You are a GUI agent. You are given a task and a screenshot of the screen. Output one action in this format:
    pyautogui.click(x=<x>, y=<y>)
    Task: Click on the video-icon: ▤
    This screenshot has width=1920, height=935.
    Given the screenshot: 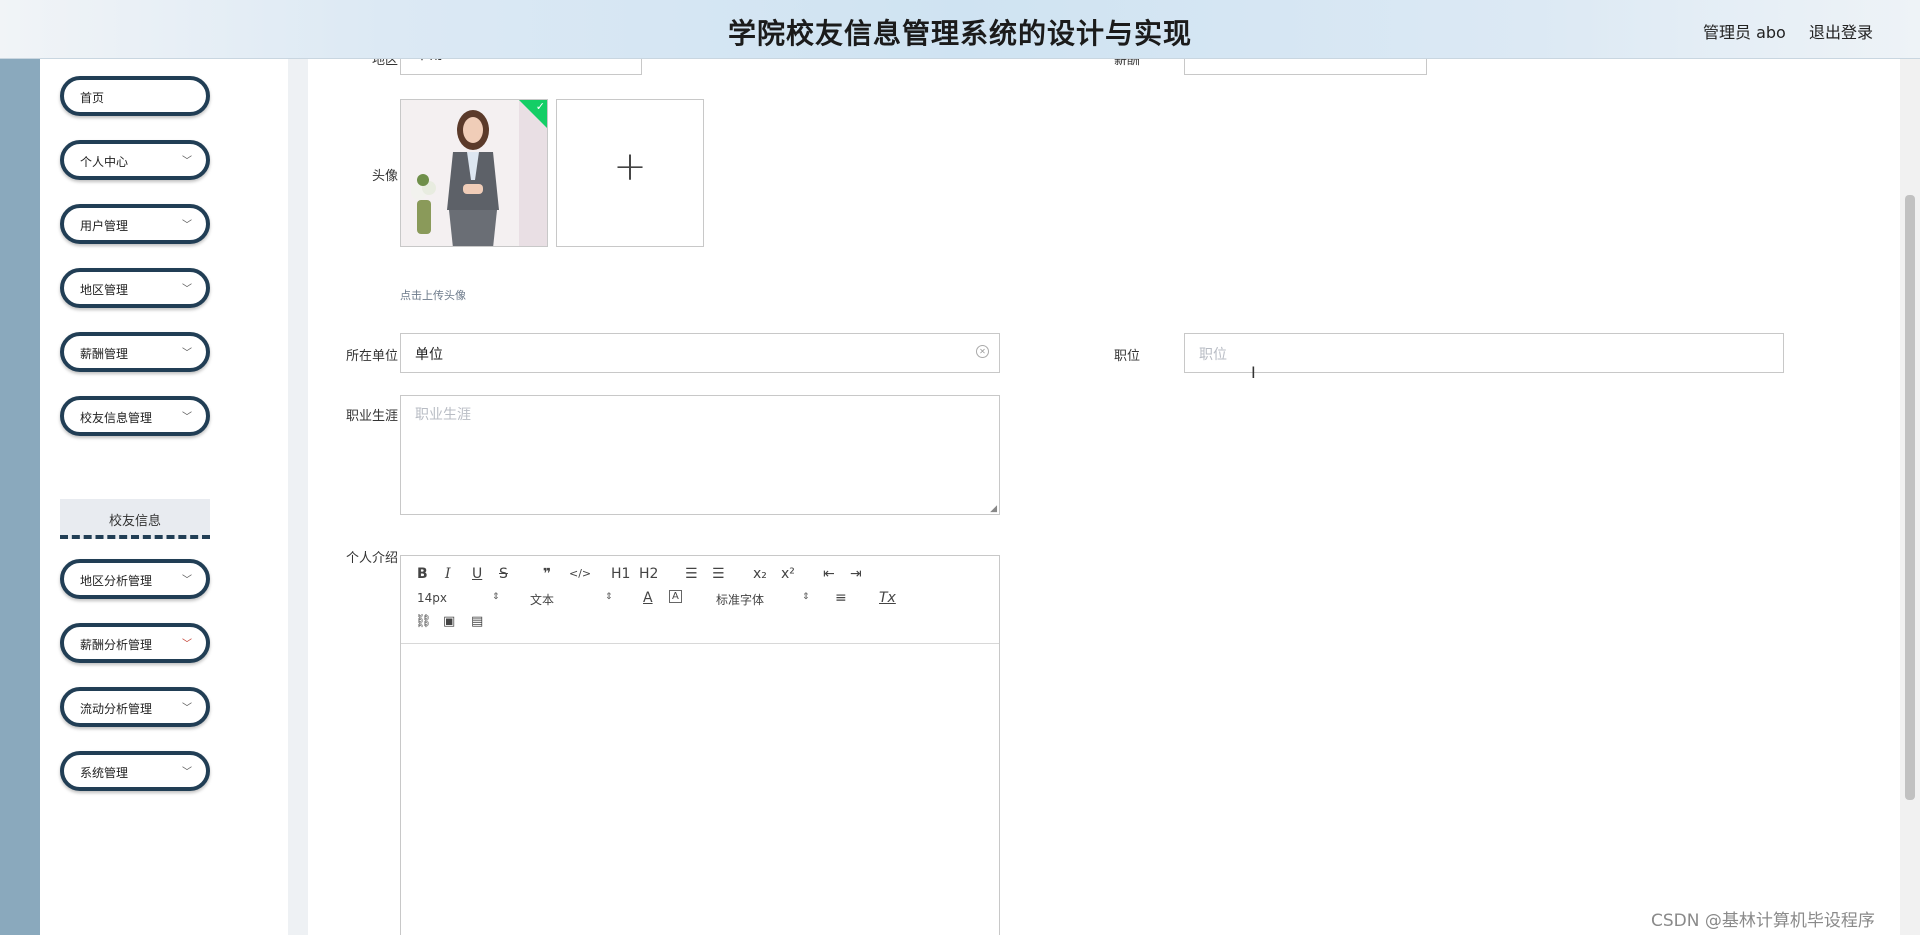 What is the action you would take?
    pyautogui.click(x=477, y=621)
    